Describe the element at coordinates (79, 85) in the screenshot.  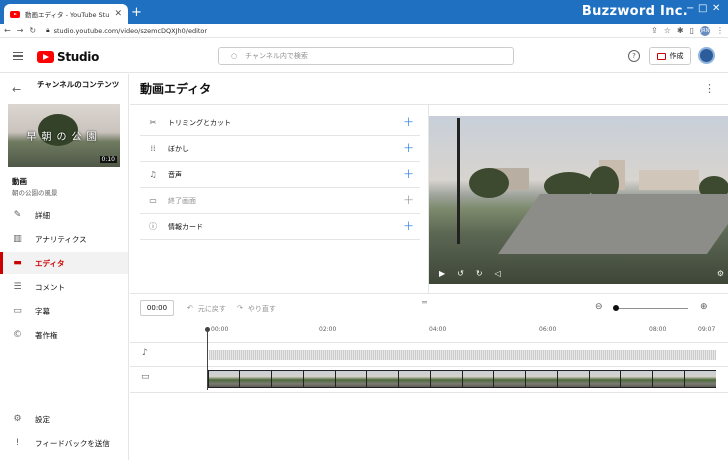
I see `channel-content-title: チャンネルのコンテンツ` at that location.